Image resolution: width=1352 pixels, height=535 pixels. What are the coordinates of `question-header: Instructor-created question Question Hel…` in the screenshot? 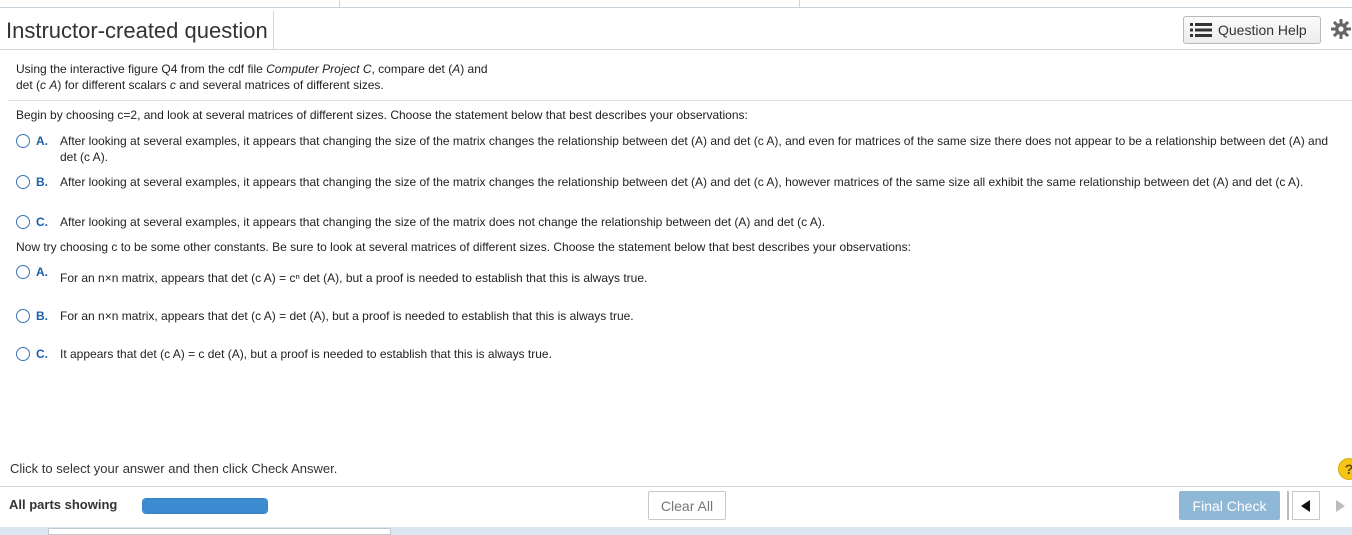 It's located at (676, 29).